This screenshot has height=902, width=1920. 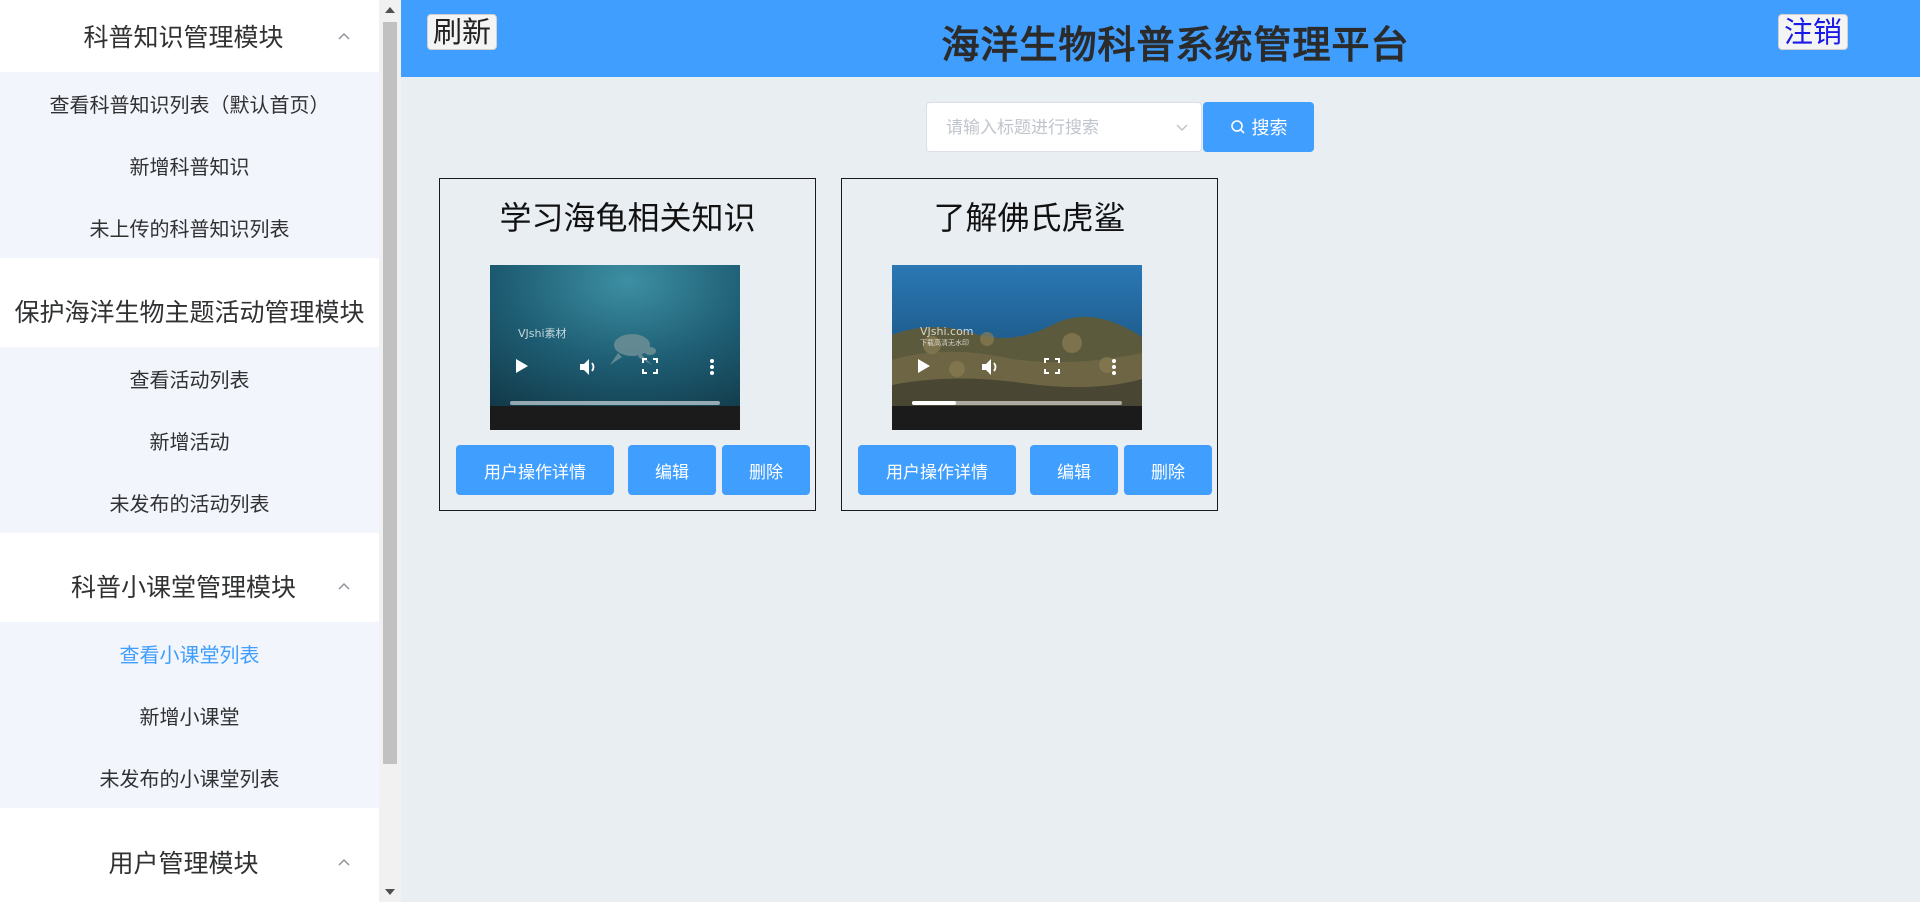 I want to click on menu-item-add-classroom: 新增小课堂, so click(x=189, y=715).